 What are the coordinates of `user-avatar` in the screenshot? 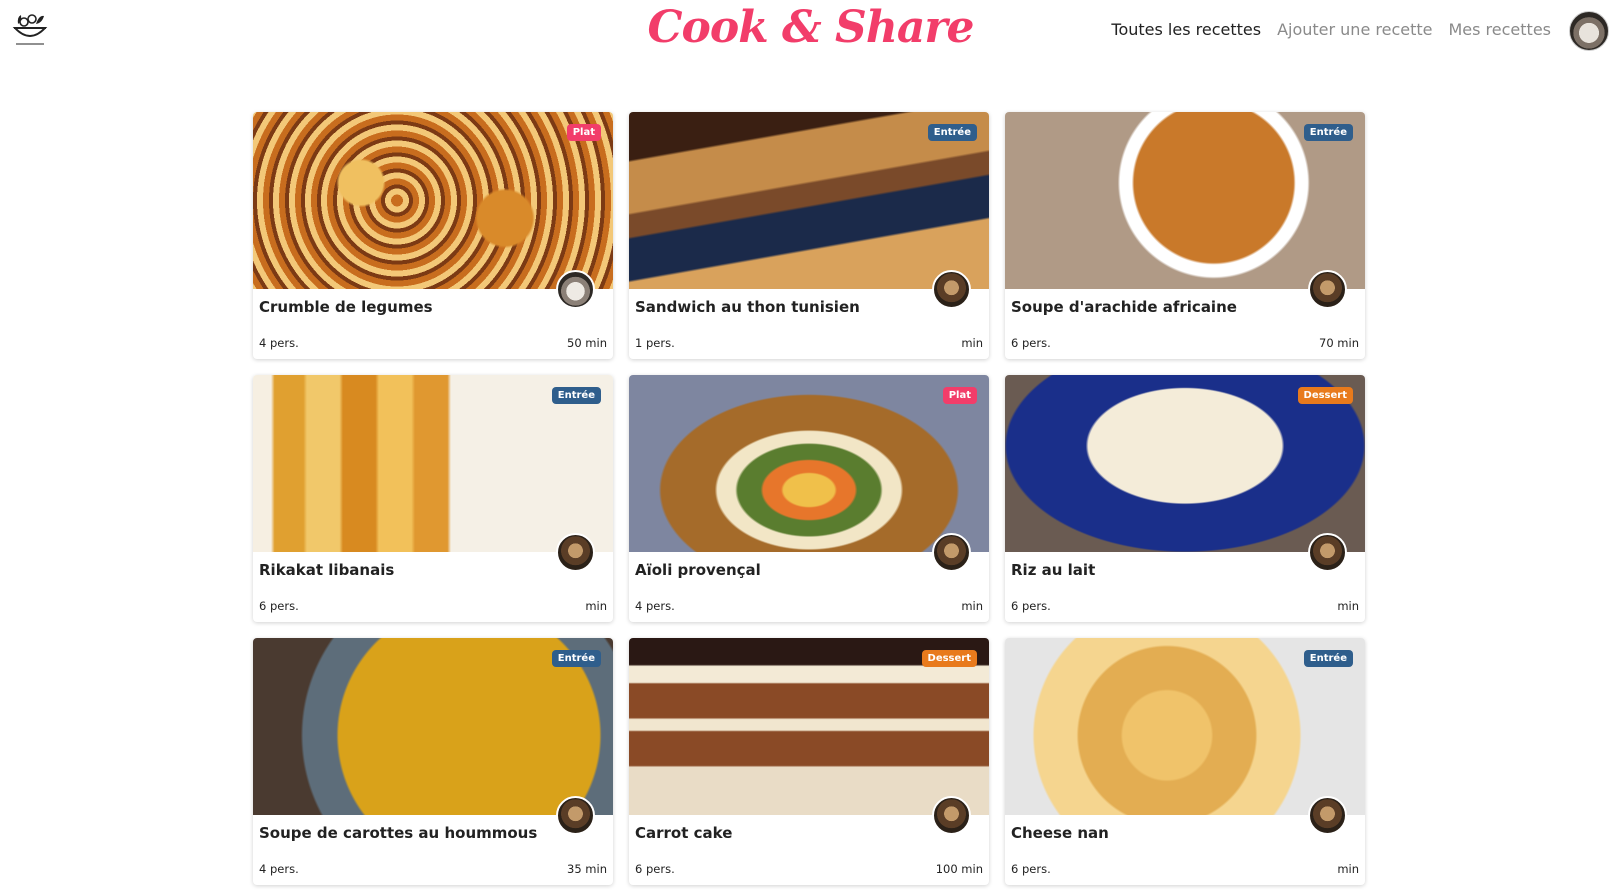 It's located at (1589, 31).